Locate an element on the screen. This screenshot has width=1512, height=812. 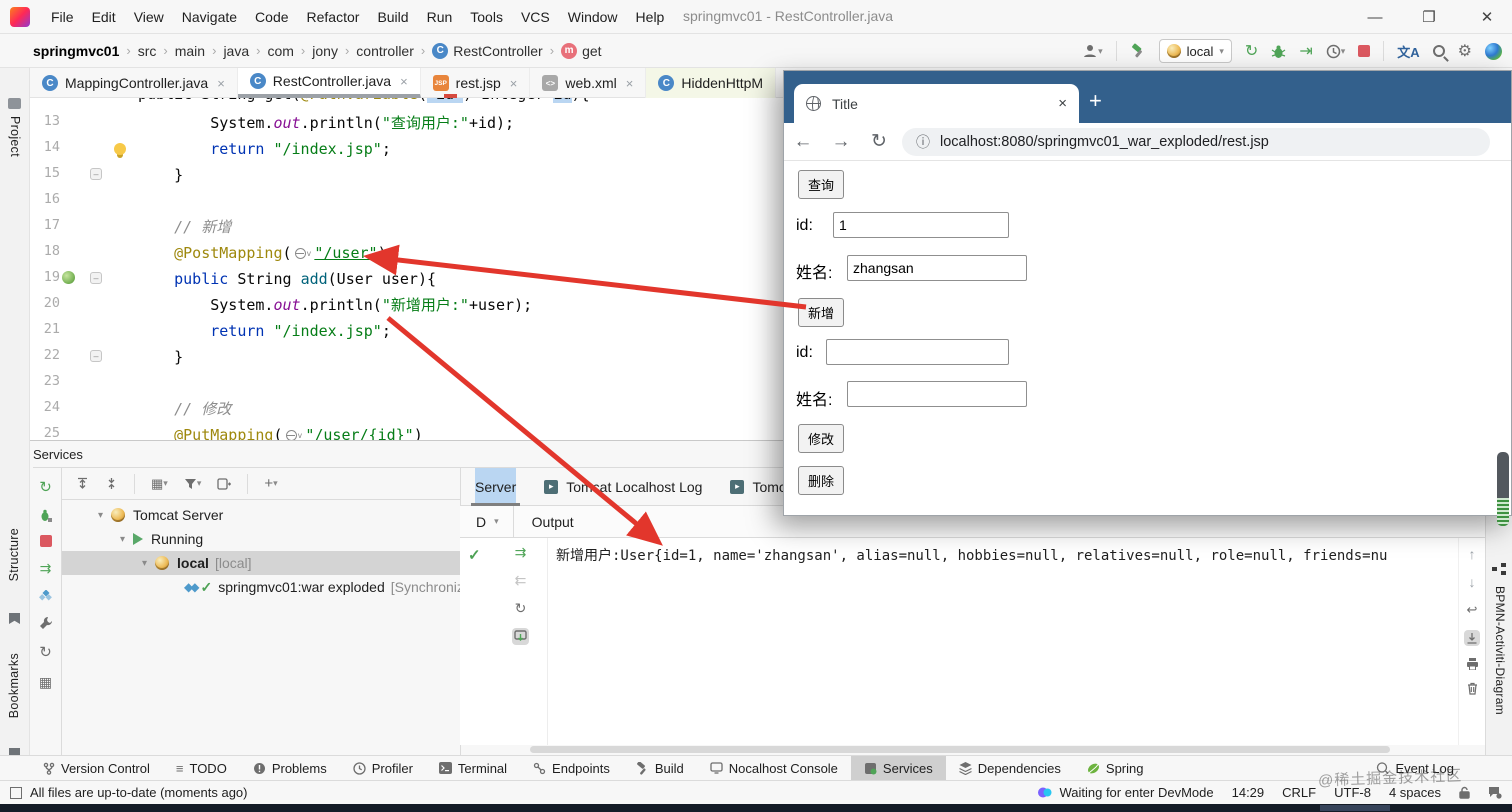
menu-help: Help is located at coordinates (650, 17).